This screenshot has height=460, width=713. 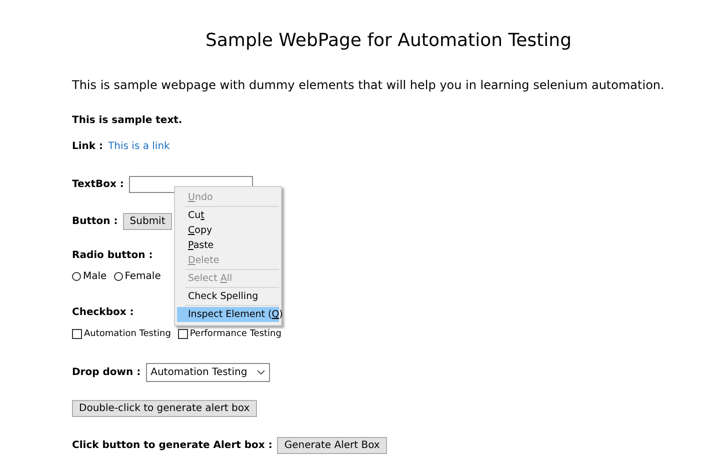 What do you see at coordinates (98, 184) in the screenshot?
I see `textbox-label: TextBox :` at bounding box center [98, 184].